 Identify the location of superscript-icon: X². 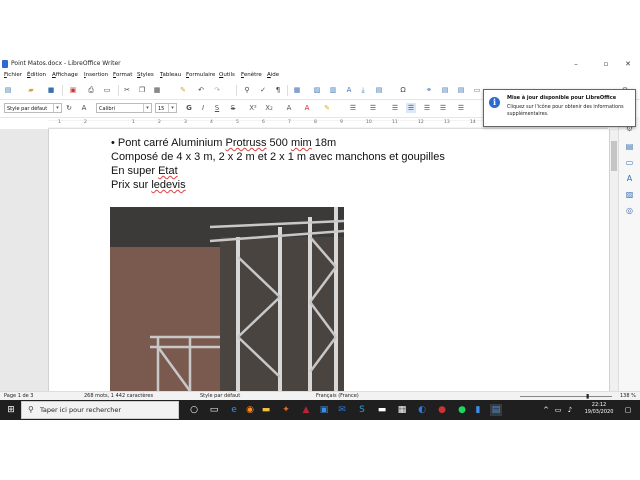
(253, 108).